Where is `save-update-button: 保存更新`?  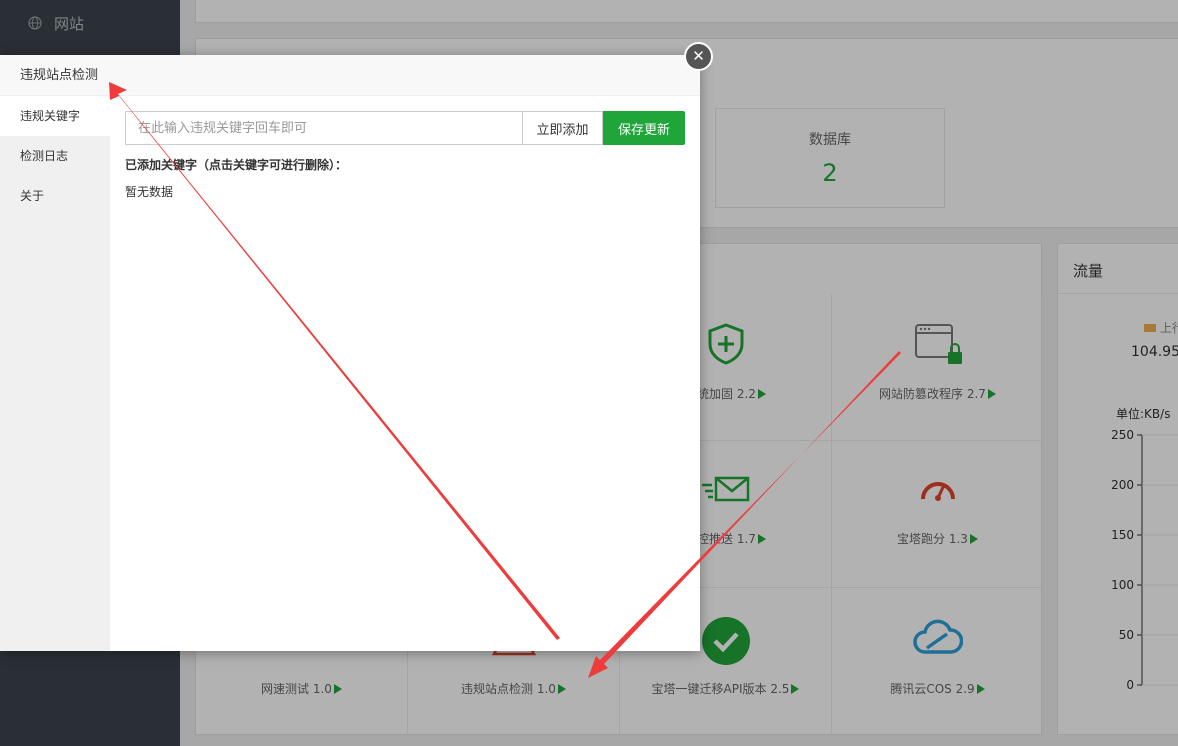 save-update-button: 保存更新 is located at coordinates (644, 128).